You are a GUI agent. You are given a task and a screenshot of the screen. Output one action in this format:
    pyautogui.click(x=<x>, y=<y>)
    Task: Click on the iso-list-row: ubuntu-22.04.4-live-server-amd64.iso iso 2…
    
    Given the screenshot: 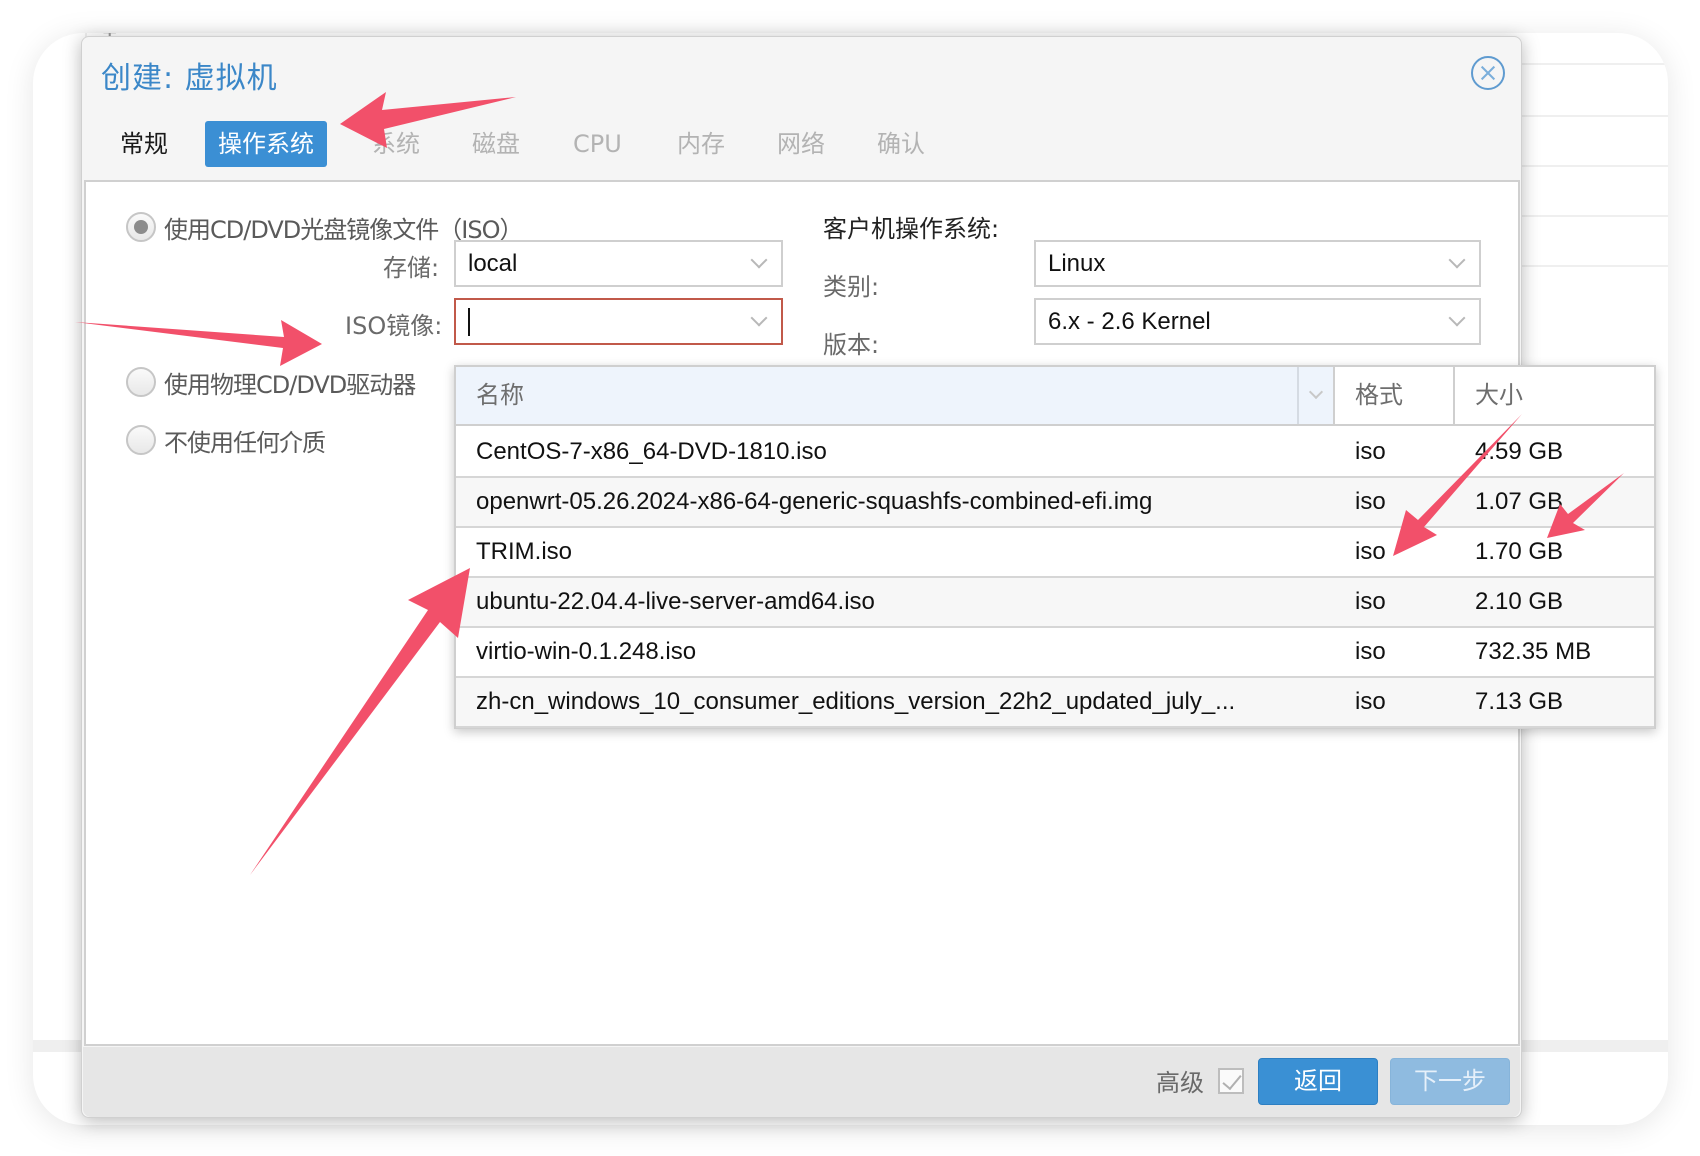 What is the action you would take?
    pyautogui.click(x=1055, y=603)
    